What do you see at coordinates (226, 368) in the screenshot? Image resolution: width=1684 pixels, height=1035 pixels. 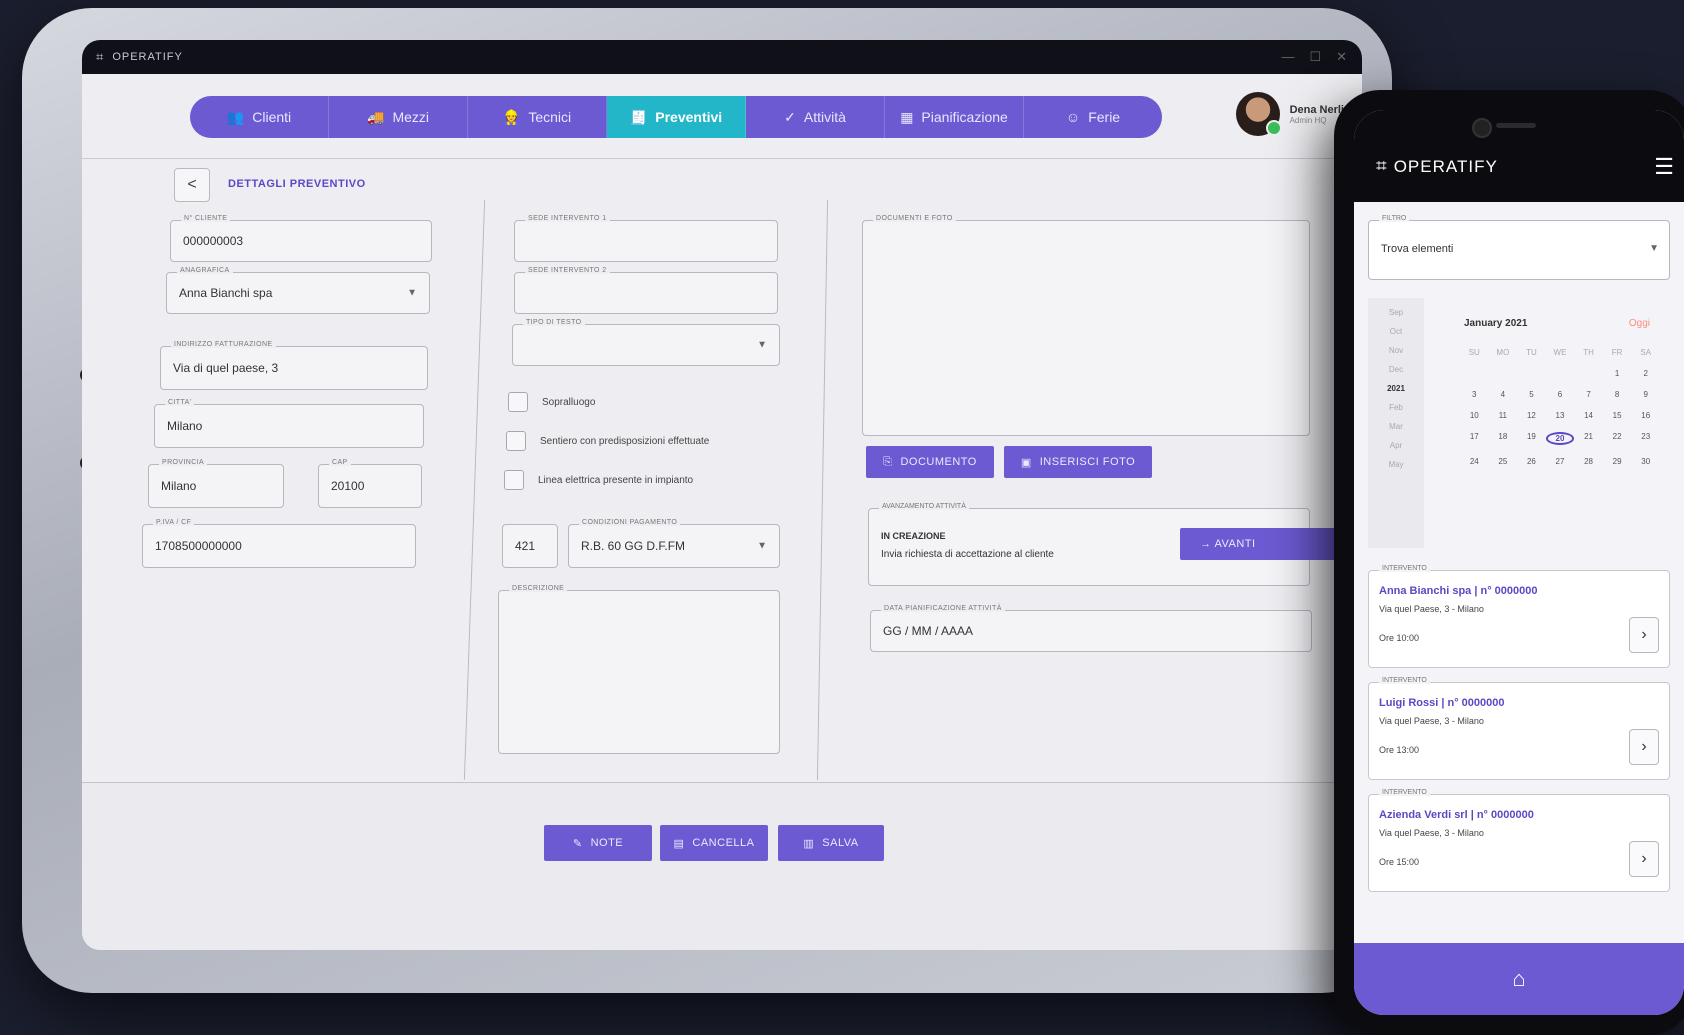 I see `field-value: Via di quel paese, 3` at bounding box center [226, 368].